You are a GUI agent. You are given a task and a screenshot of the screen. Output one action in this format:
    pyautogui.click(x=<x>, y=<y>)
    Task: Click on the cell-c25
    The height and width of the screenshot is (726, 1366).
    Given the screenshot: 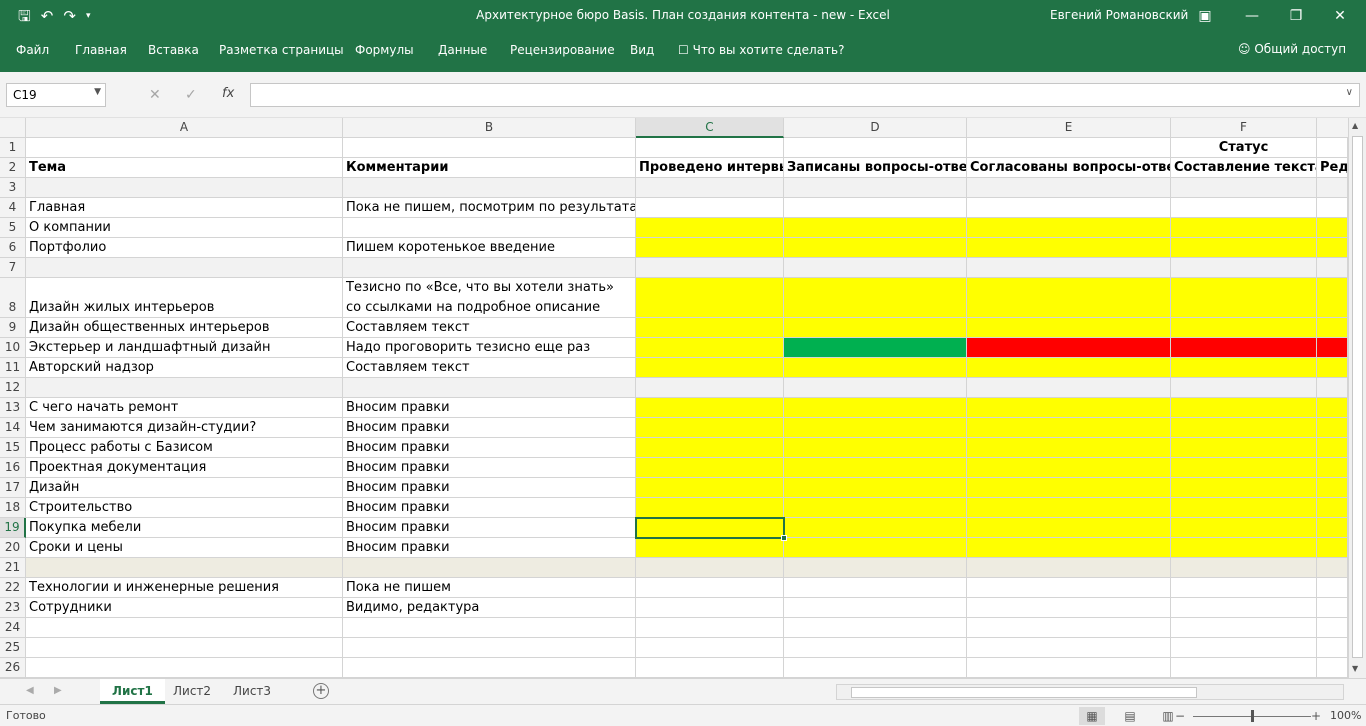 What is the action you would take?
    pyautogui.click(x=710, y=648)
    